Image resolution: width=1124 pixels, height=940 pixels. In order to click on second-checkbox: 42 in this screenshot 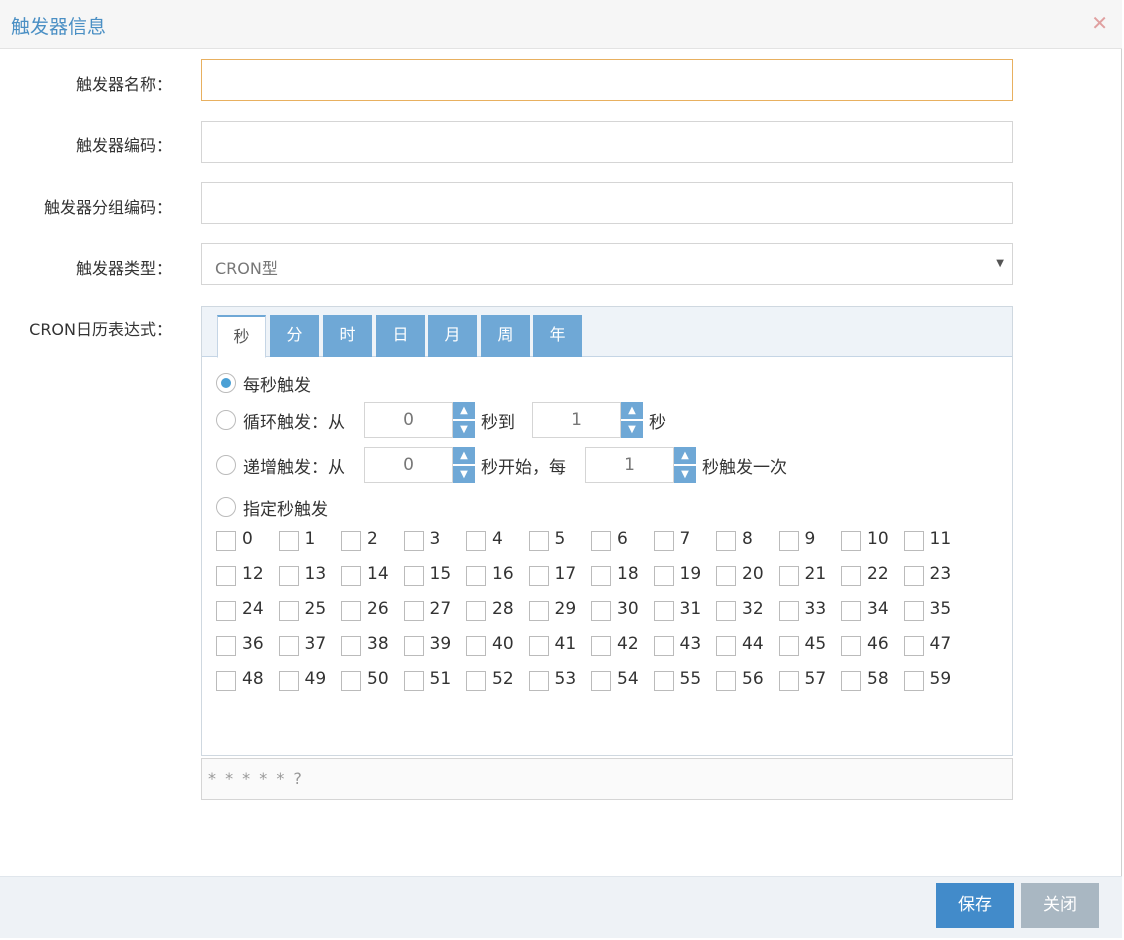, I will do `click(622, 646)`.